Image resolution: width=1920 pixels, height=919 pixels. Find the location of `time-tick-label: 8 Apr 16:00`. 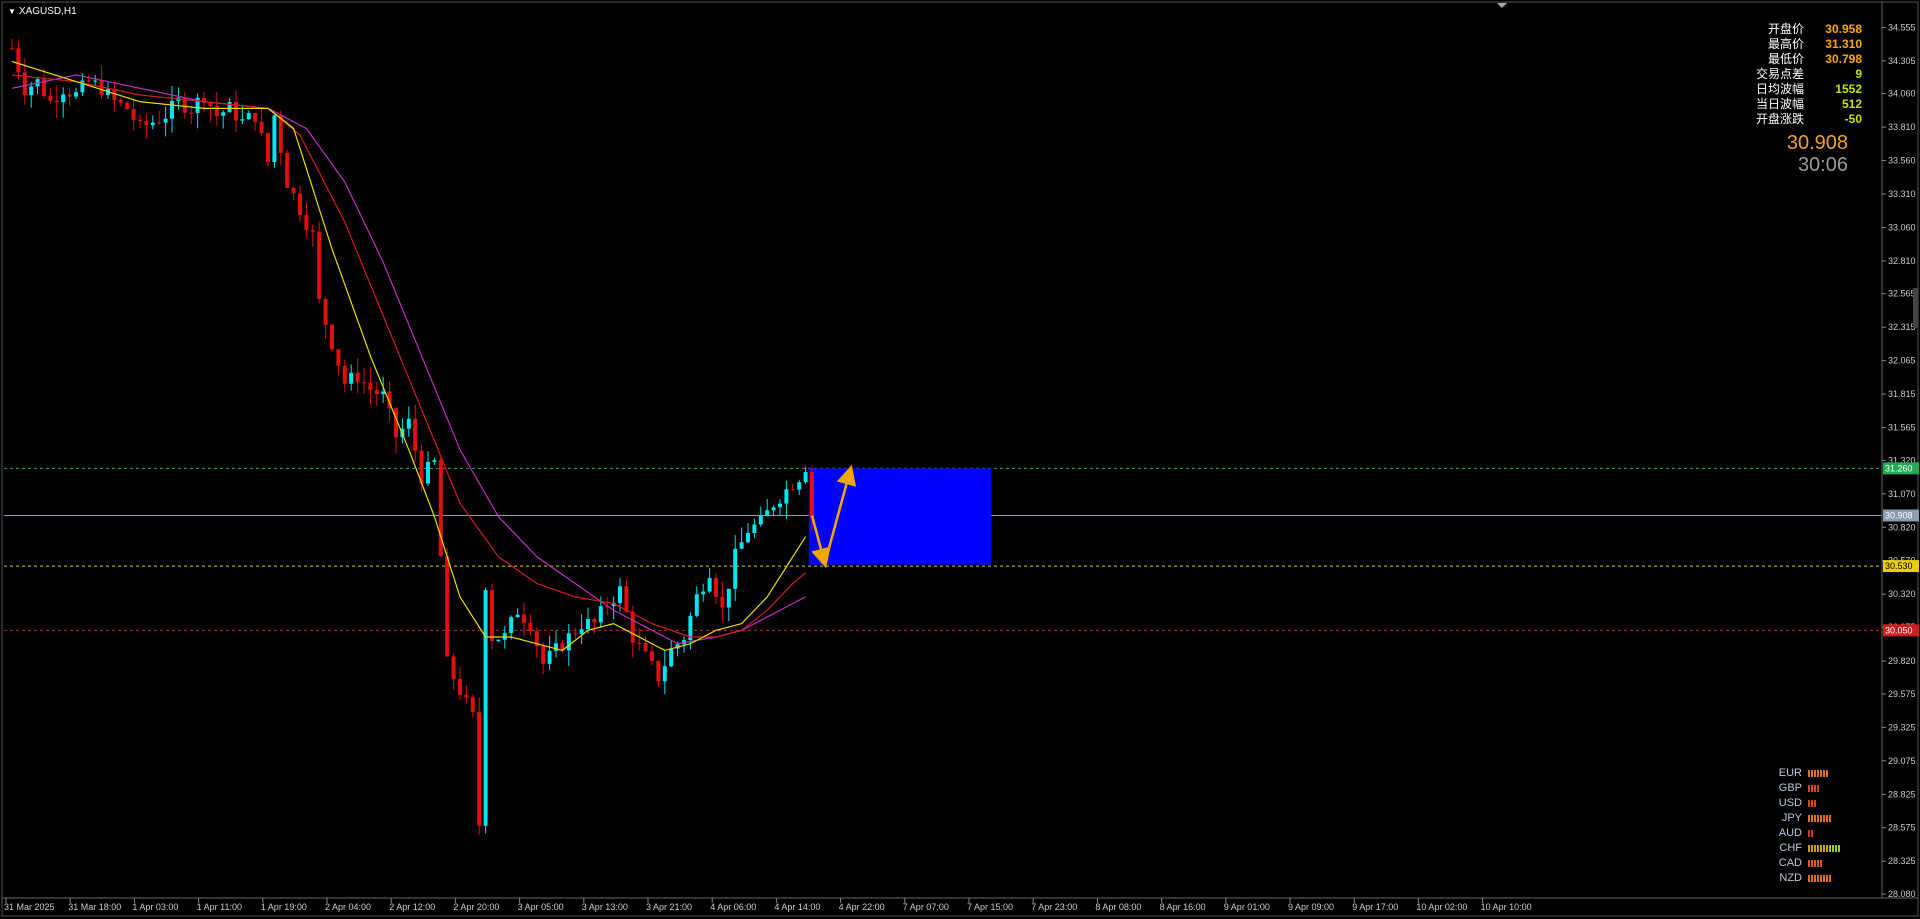

time-tick-label: 8 Apr 16:00 is located at coordinates (1183, 907).